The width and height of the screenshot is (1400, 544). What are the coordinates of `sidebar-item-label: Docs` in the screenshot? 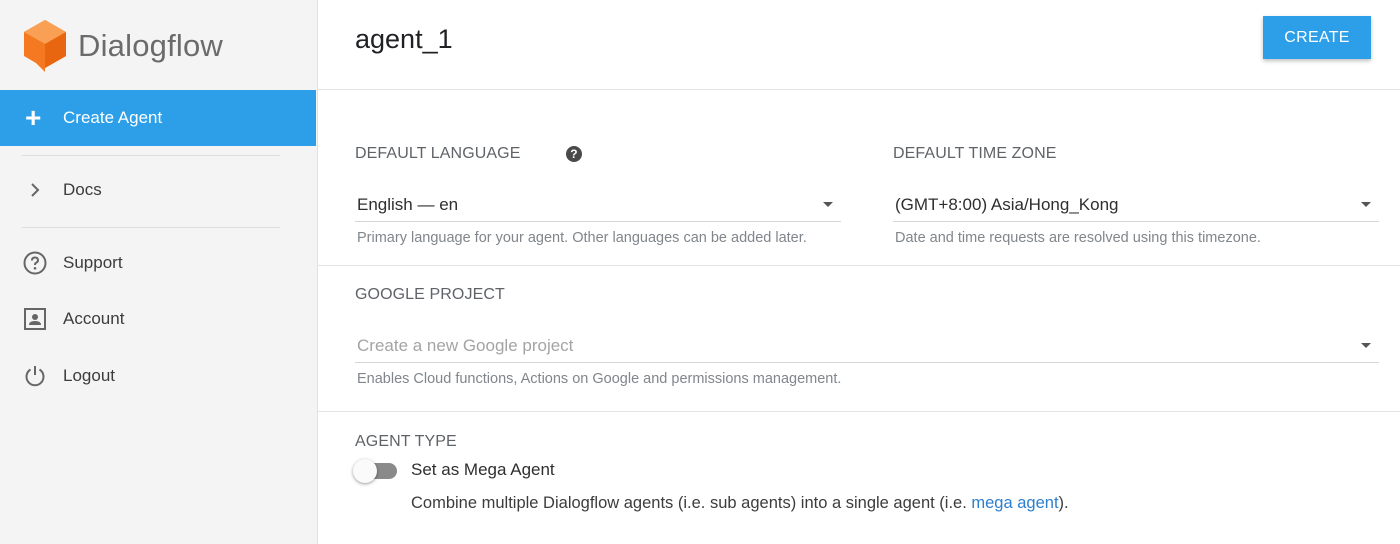 It's located at (82, 189).